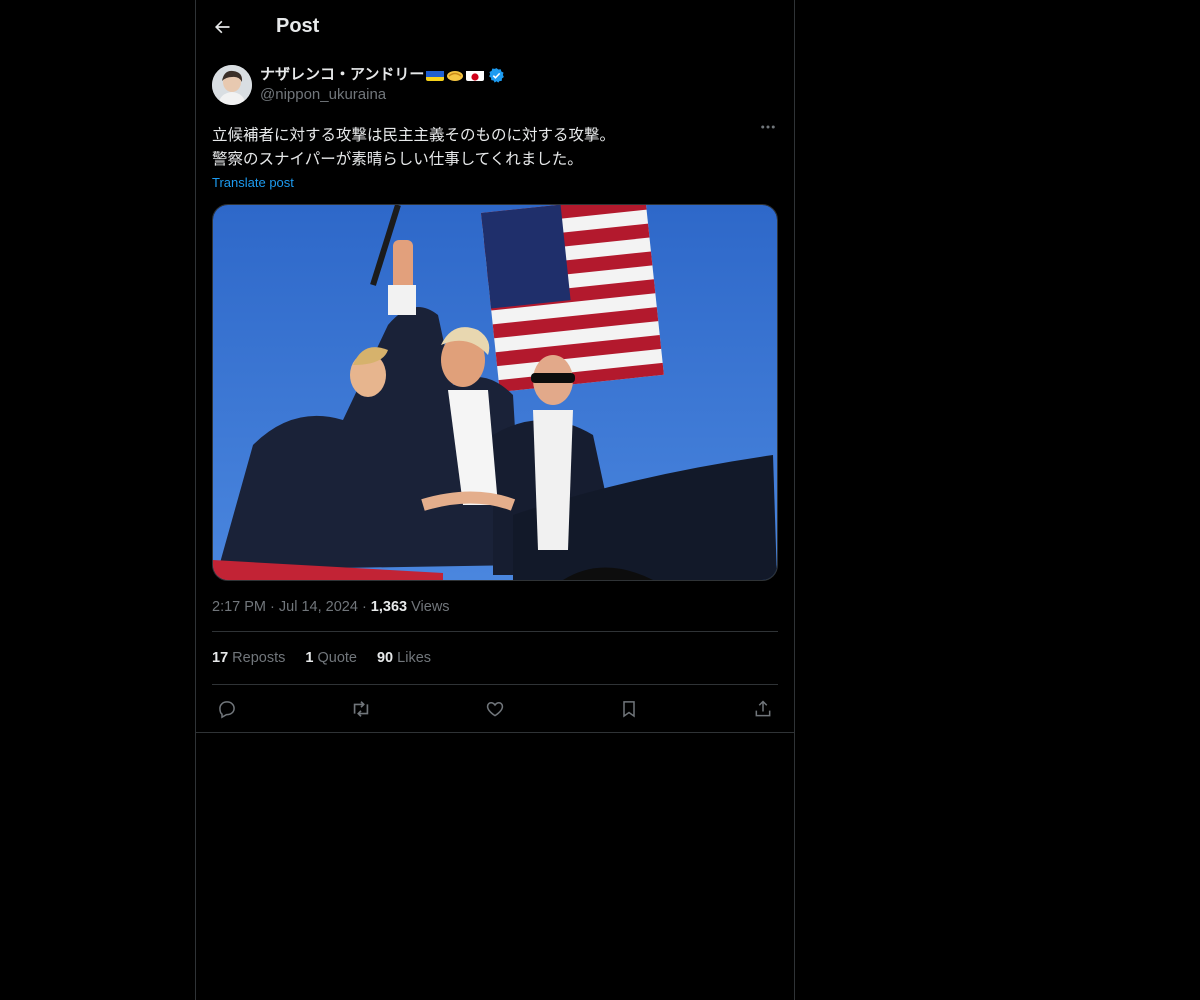 This screenshot has width=1200, height=1000. What do you see at coordinates (337, 658) in the screenshot?
I see `quotes-label: Quote` at bounding box center [337, 658].